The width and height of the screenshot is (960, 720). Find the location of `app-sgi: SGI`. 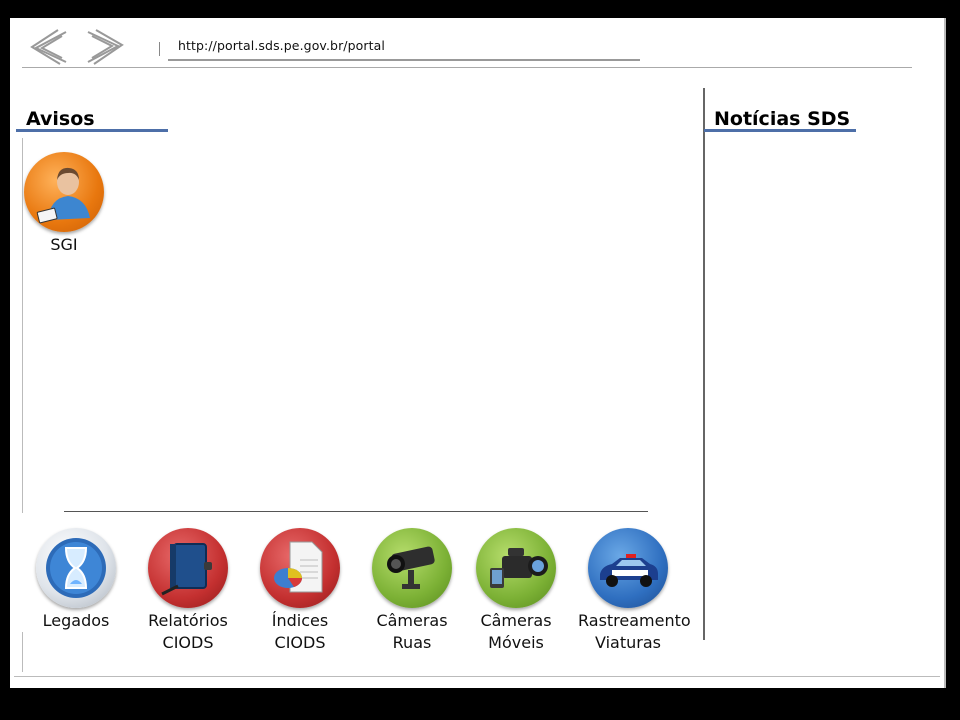

app-sgi: SGI is located at coordinates (64, 204).